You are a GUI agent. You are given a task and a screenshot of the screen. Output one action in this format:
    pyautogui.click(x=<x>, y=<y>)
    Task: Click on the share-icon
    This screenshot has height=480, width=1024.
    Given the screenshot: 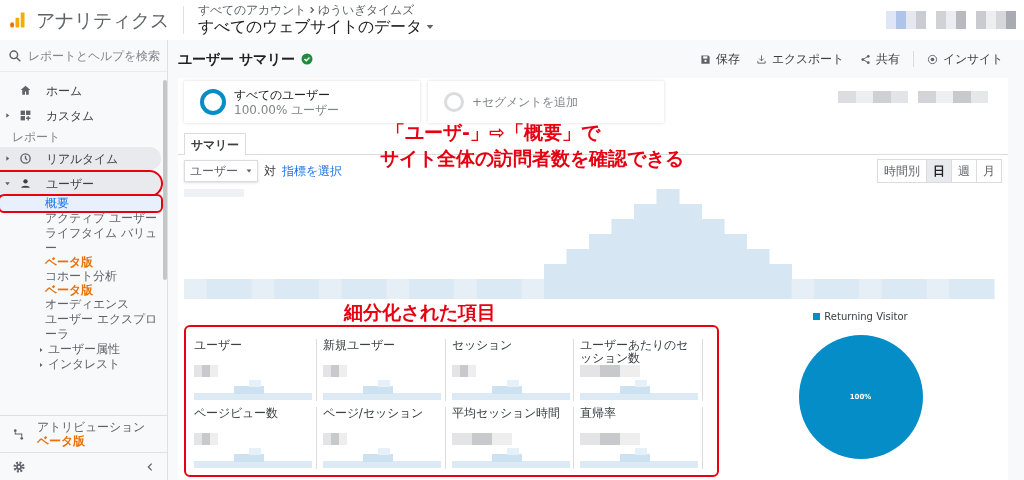 What is the action you would take?
    pyautogui.click(x=865, y=59)
    